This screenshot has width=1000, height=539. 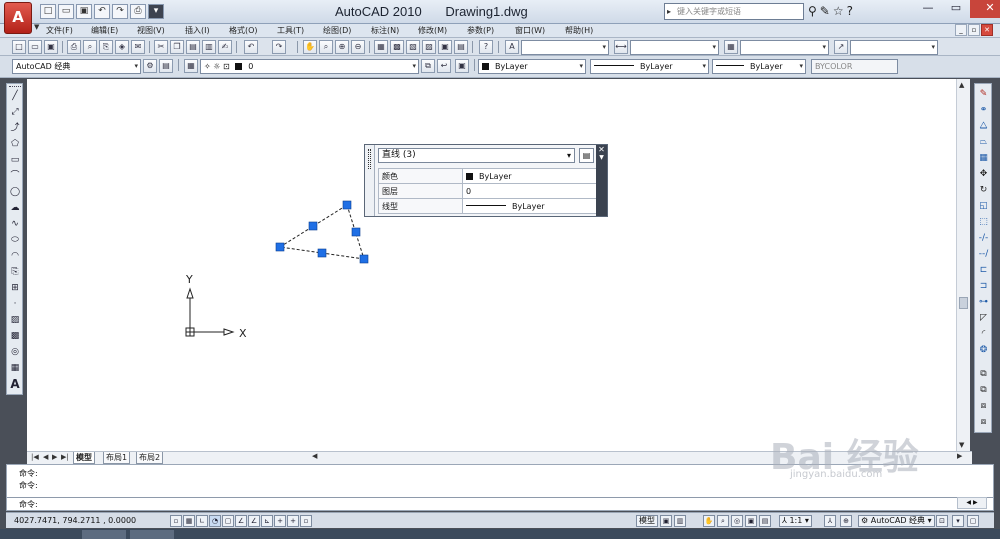 What do you see at coordinates (65, 457) in the screenshot?
I see `last-tab-icon: ▶|` at bounding box center [65, 457].